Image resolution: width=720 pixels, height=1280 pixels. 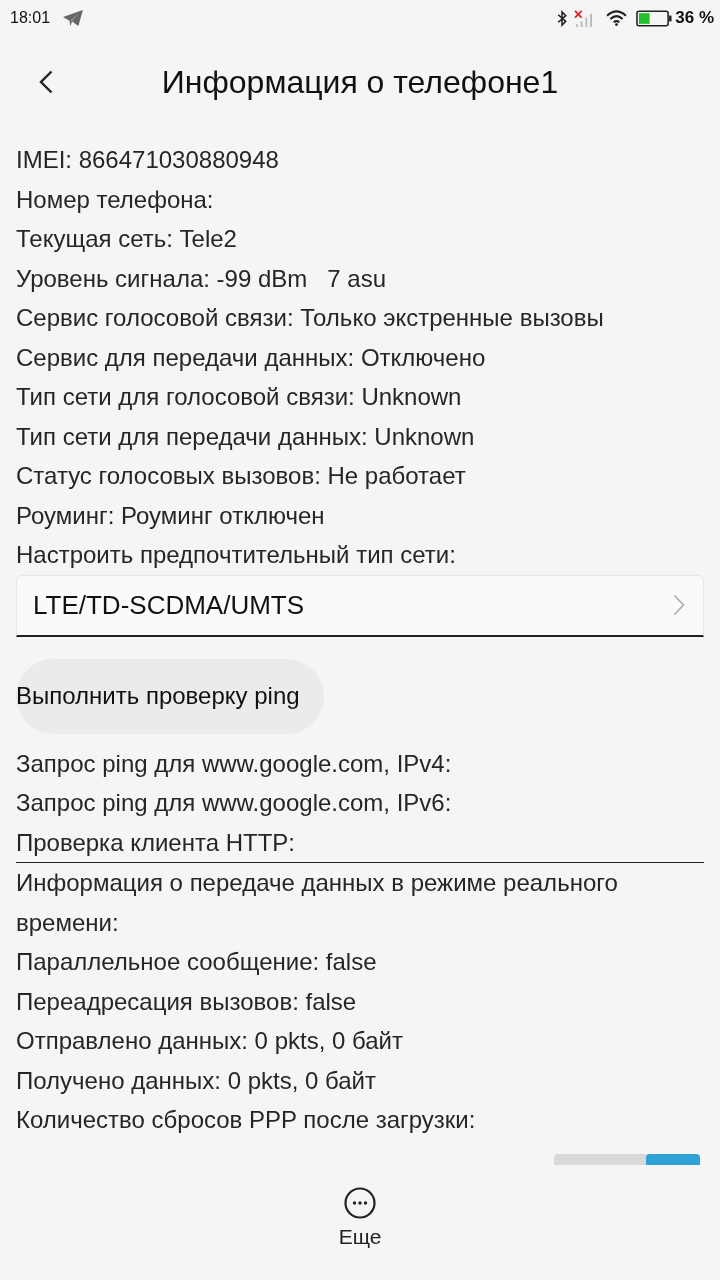 I want to click on info-text: Сервис голосовой связи: Только экстренные вызовы, so click(x=310, y=318).